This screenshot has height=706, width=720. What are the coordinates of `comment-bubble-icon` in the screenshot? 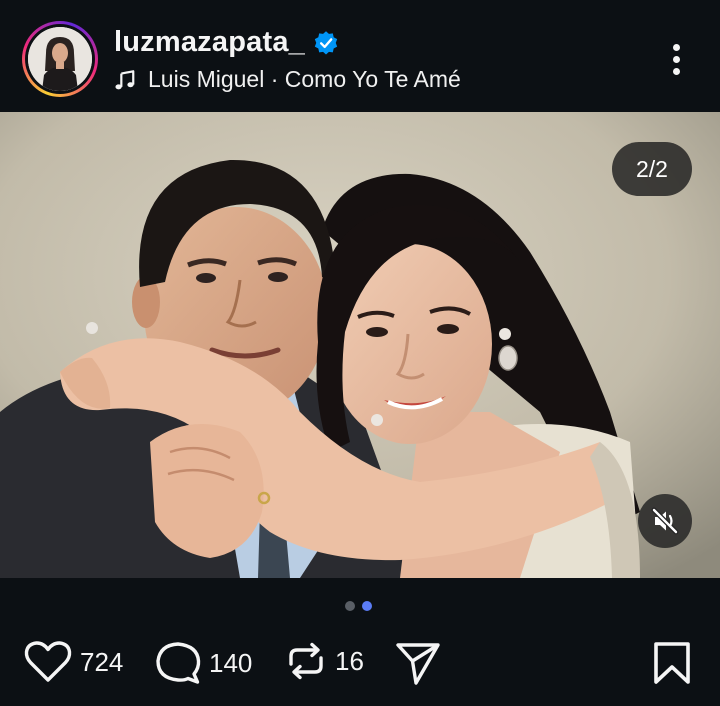 It's located at (178, 663).